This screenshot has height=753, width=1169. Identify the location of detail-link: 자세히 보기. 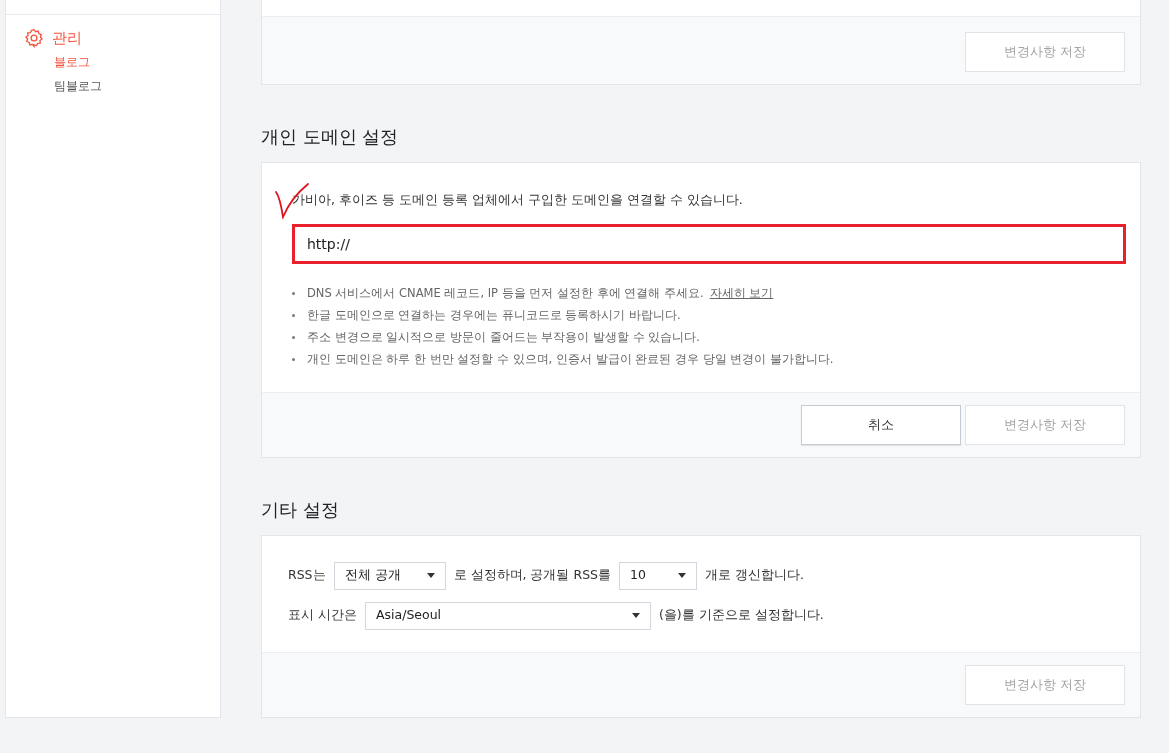
(741, 292).